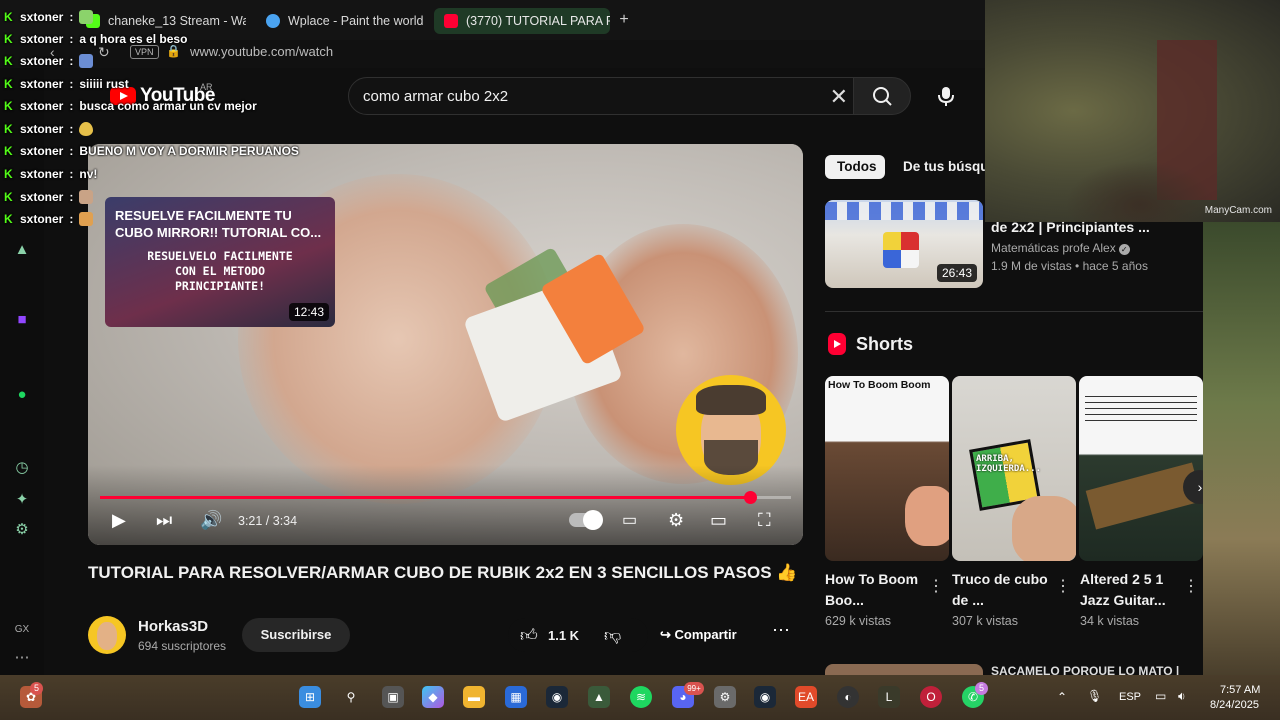 The height and width of the screenshot is (720, 1280). What do you see at coordinates (718, 520) in the screenshot?
I see `theater-mode-icon: ▭` at bounding box center [718, 520].